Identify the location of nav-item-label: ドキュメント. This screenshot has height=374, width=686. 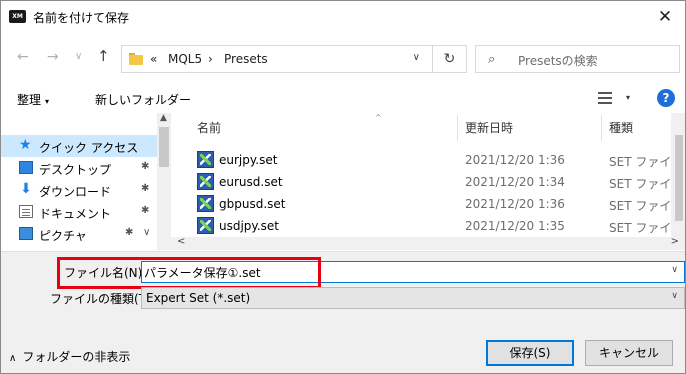
(75, 214).